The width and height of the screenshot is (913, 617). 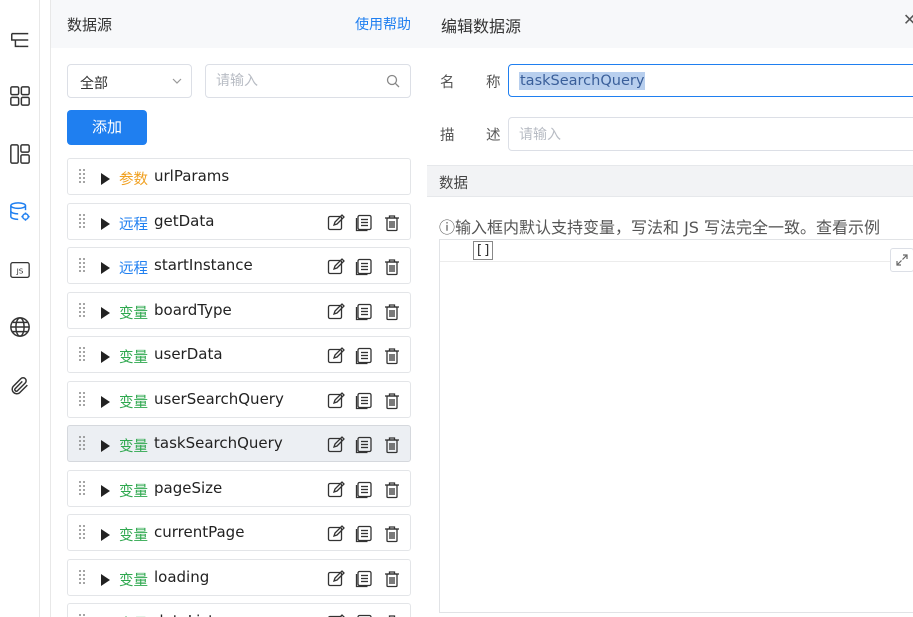 What do you see at coordinates (184, 220) in the screenshot?
I see `datasource-name: getData` at bounding box center [184, 220].